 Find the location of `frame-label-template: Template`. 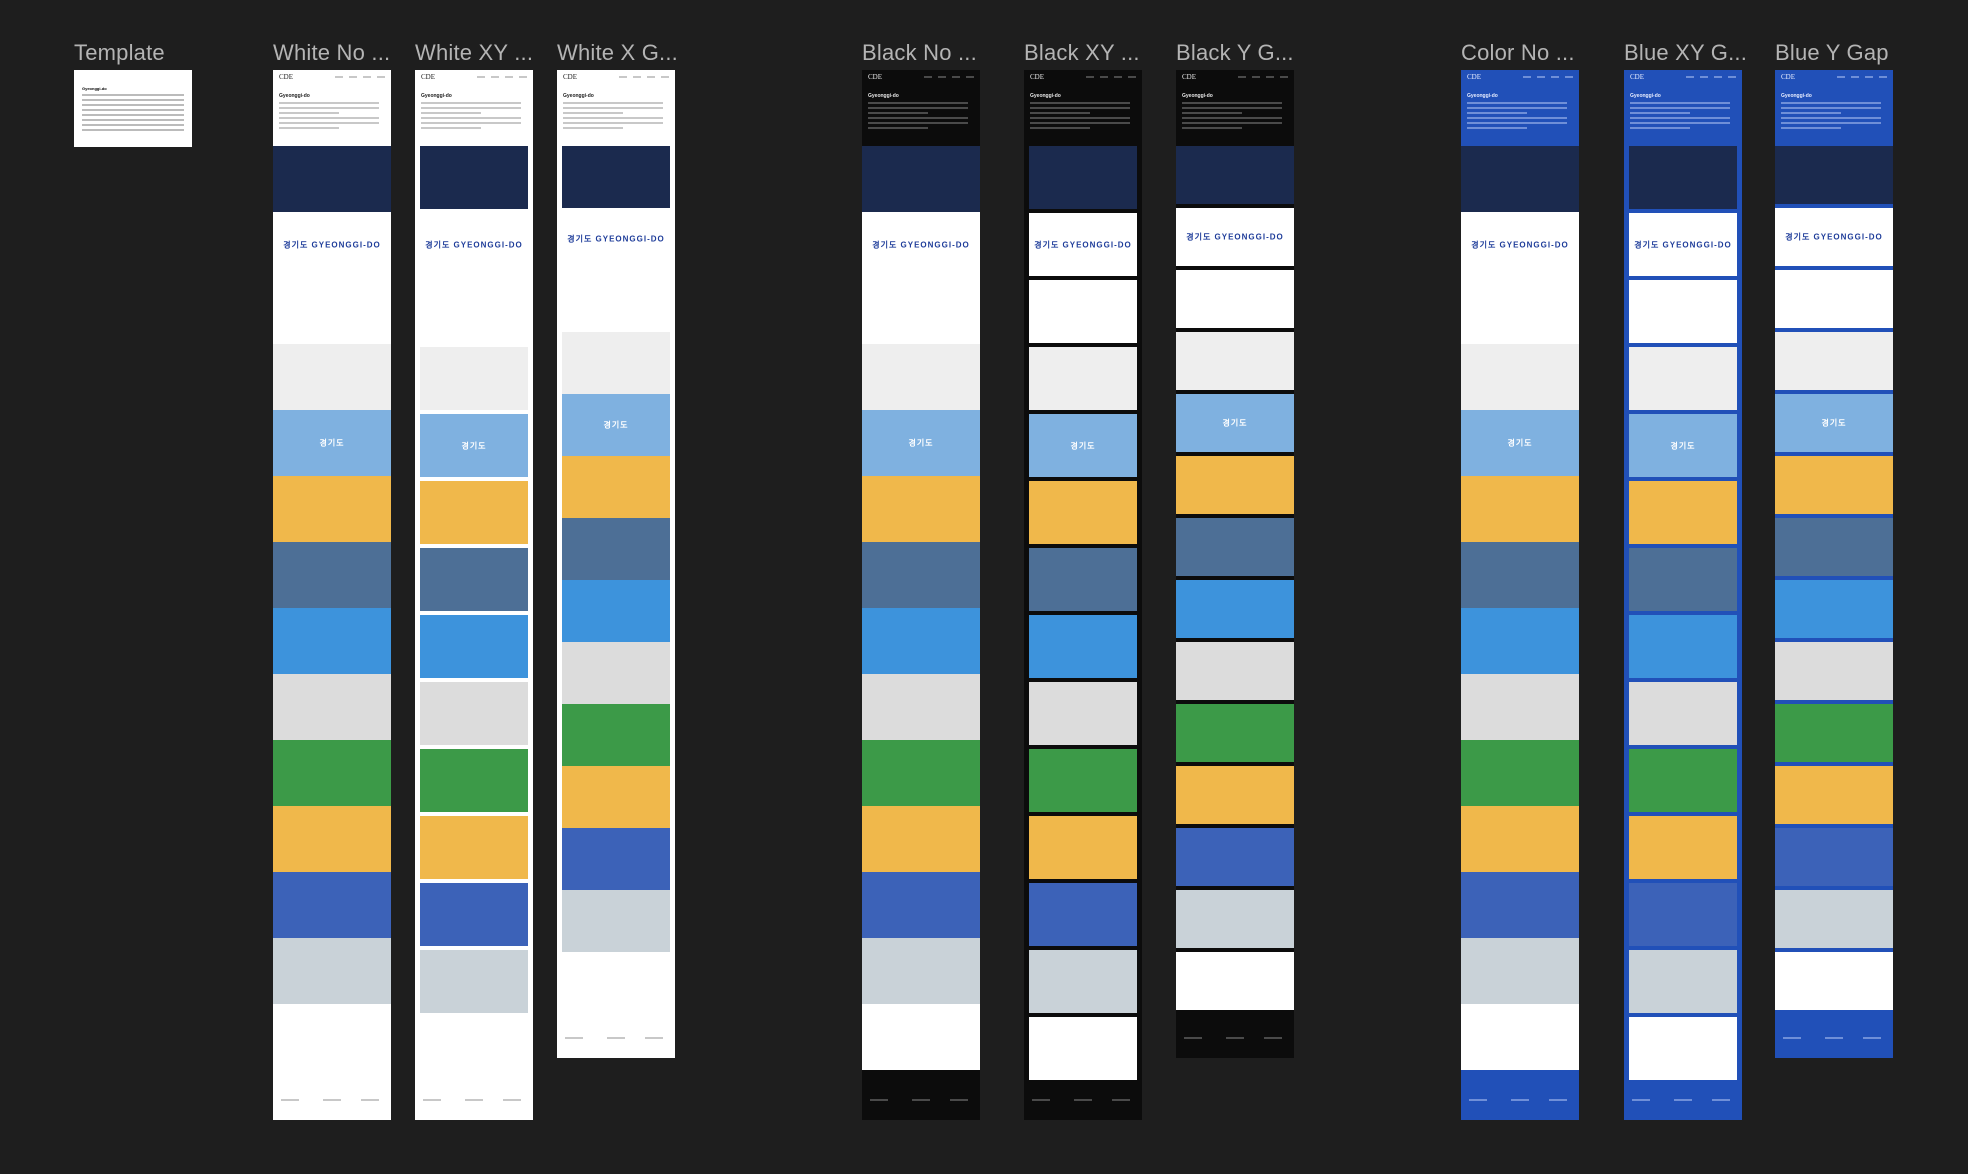

frame-label-template: Template is located at coordinates (119, 53).